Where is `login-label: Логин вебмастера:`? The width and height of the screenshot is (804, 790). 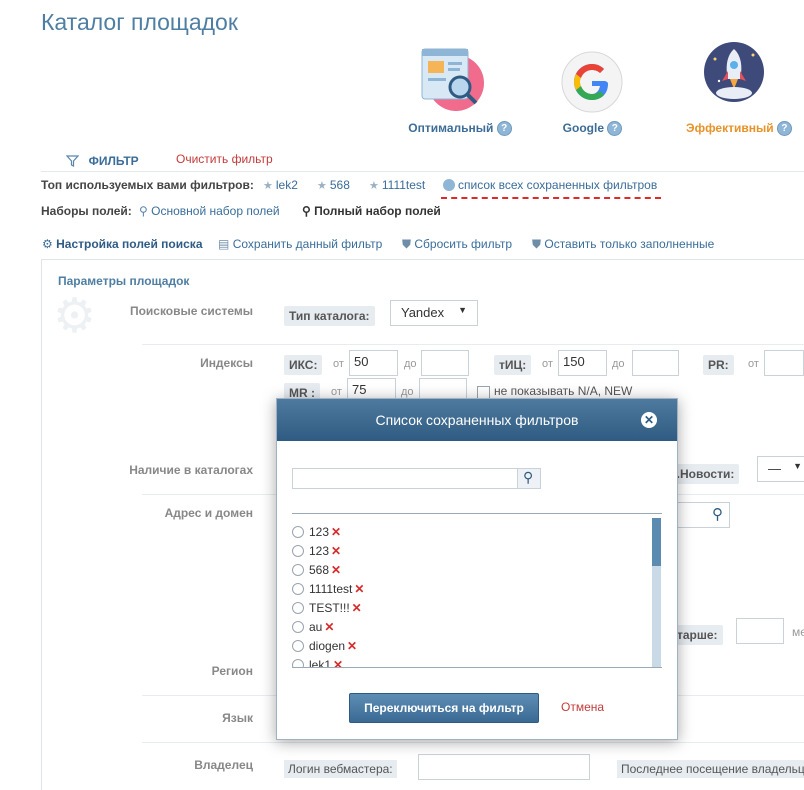 login-label: Логин вебмастера: is located at coordinates (340, 769).